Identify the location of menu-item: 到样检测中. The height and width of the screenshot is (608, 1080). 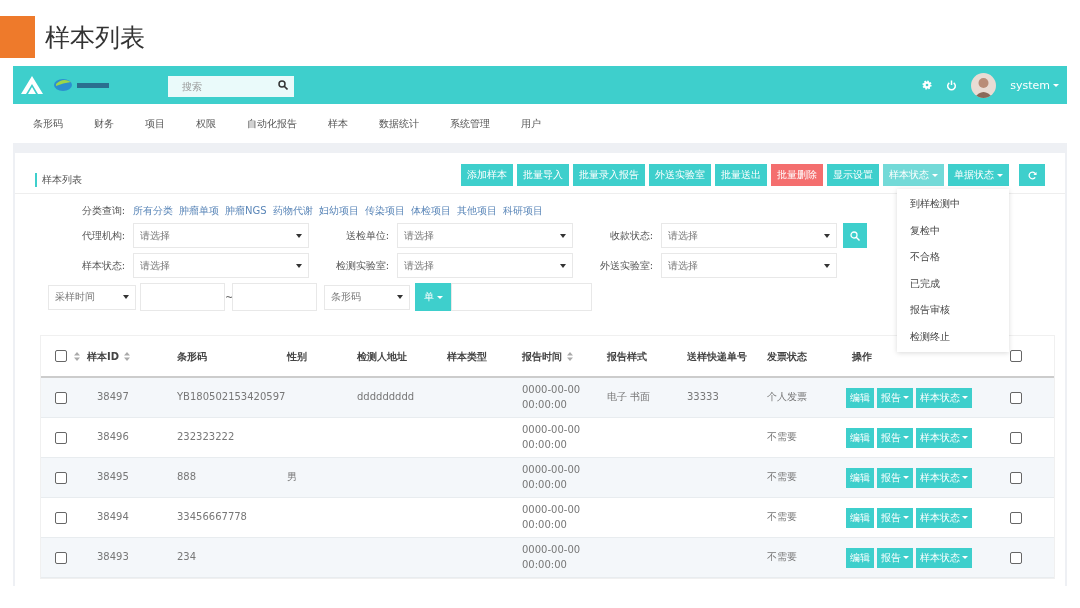
(953, 204).